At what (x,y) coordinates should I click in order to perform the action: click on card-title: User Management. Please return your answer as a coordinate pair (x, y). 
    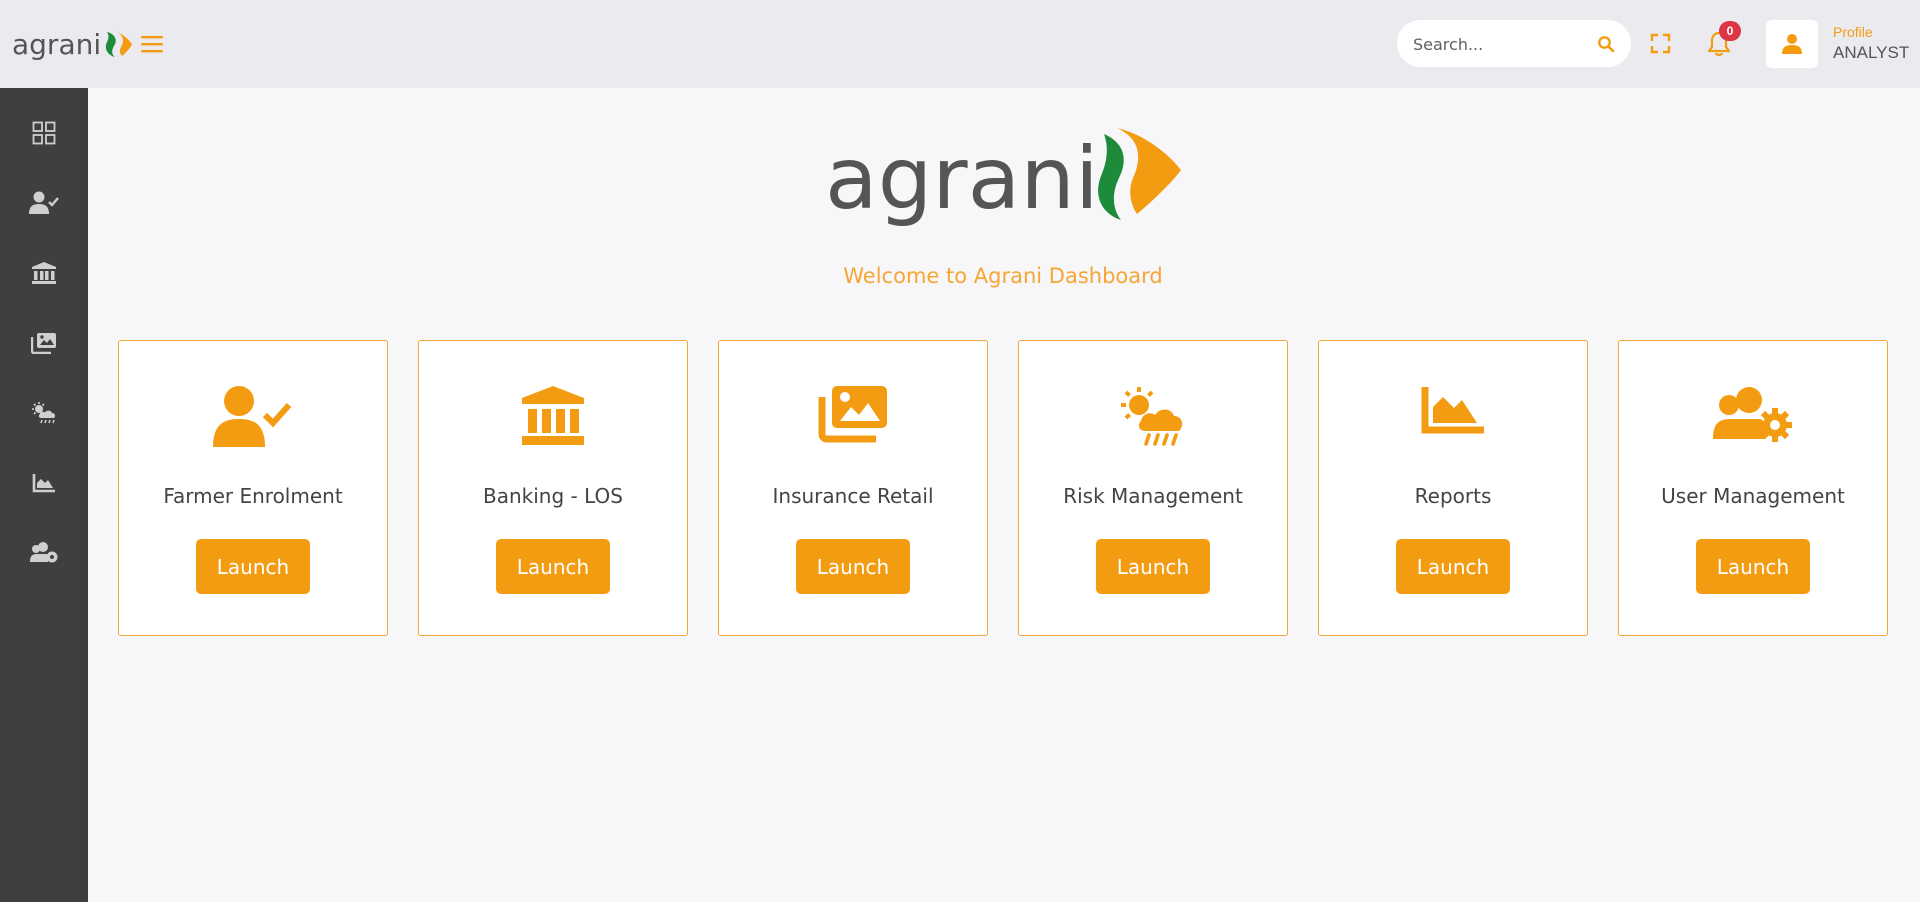
    Looking at the image, I should click on (1753, 496).